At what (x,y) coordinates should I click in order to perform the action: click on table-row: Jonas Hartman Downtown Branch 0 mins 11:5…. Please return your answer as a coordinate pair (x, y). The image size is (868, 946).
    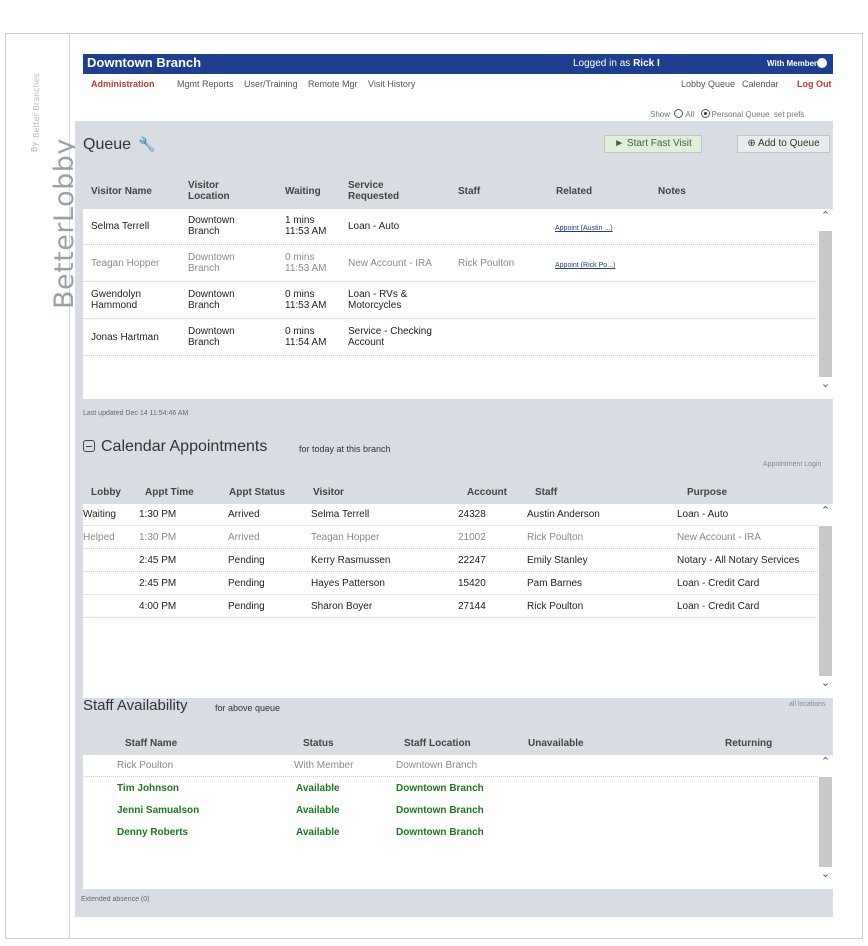
    Looking at the image, I should click on (450, 338).